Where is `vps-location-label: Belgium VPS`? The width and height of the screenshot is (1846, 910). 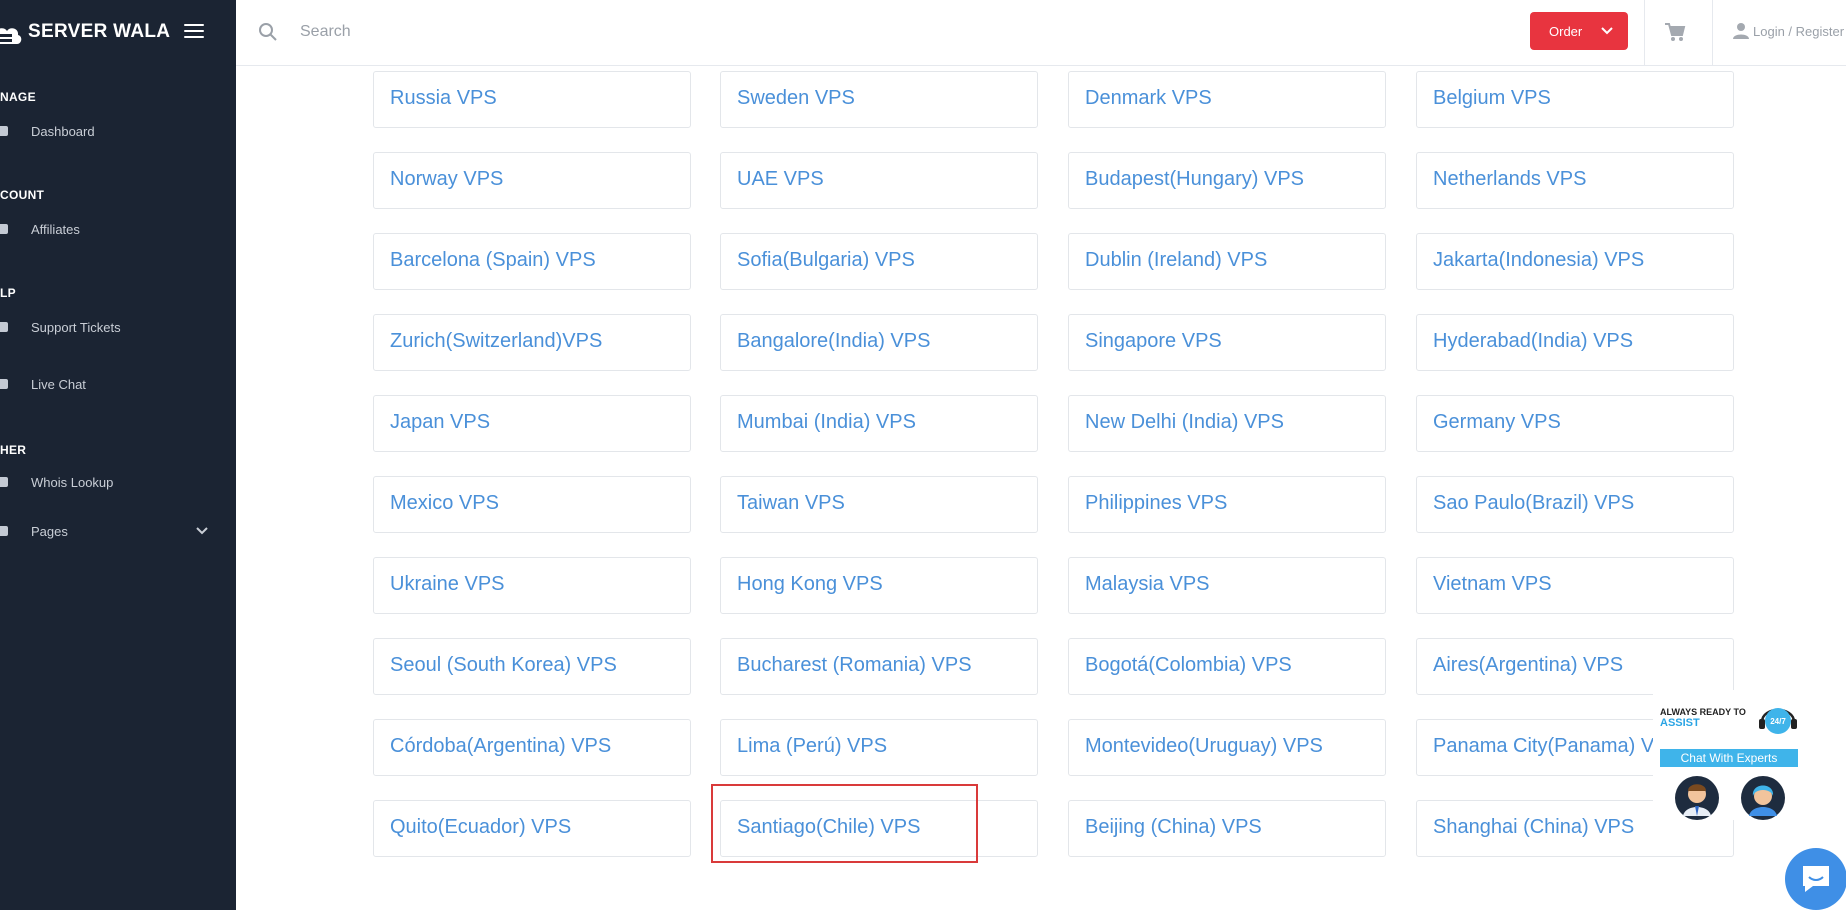
vps-location-label: Belgium VPS is located at coordinates (1492, 98).